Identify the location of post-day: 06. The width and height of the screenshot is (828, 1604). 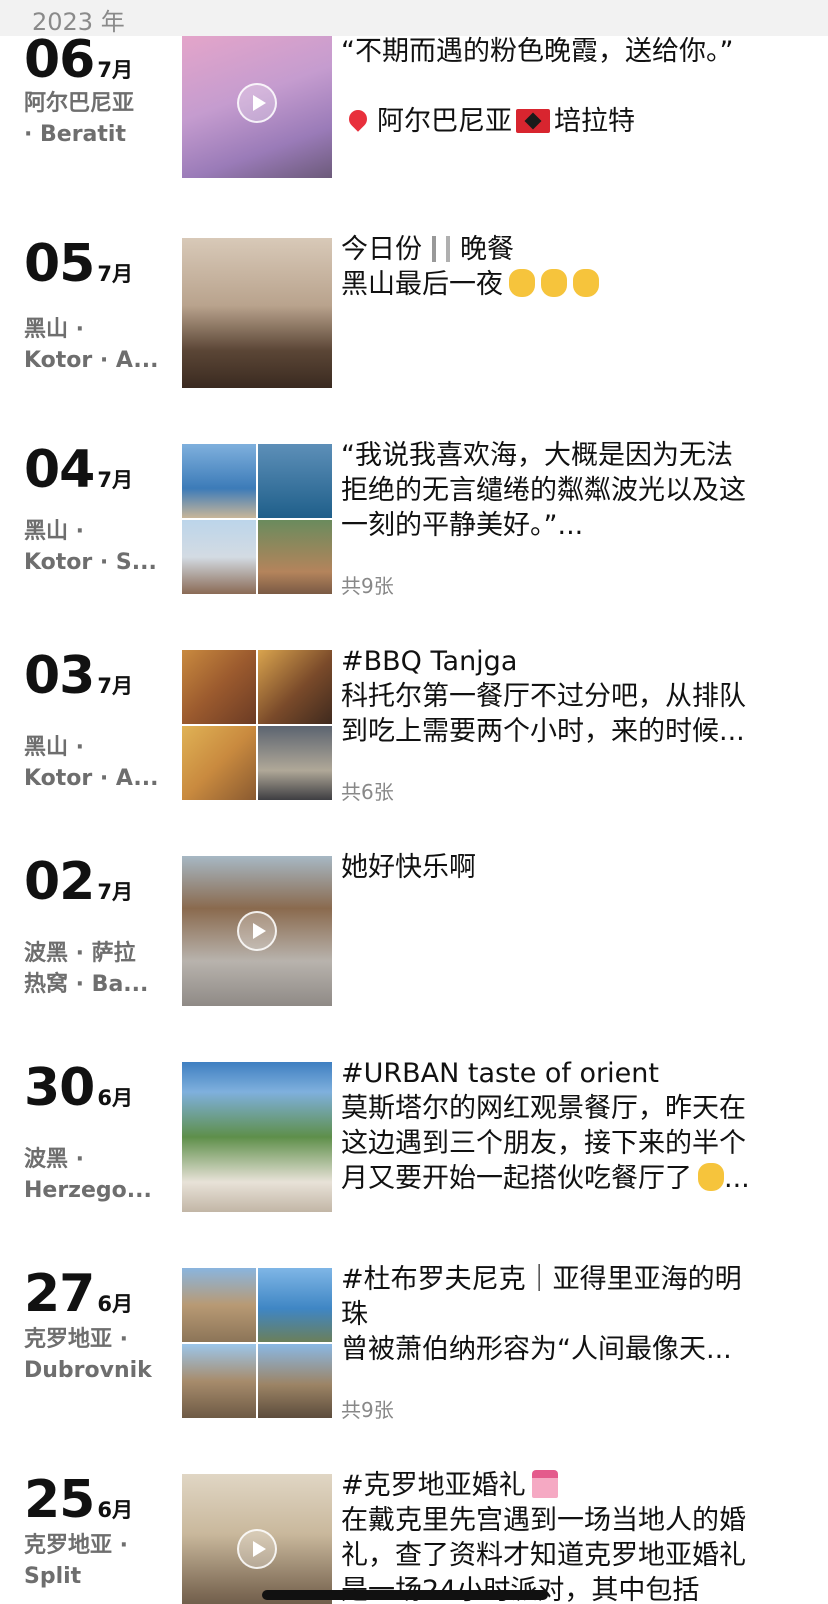
(59, 60).